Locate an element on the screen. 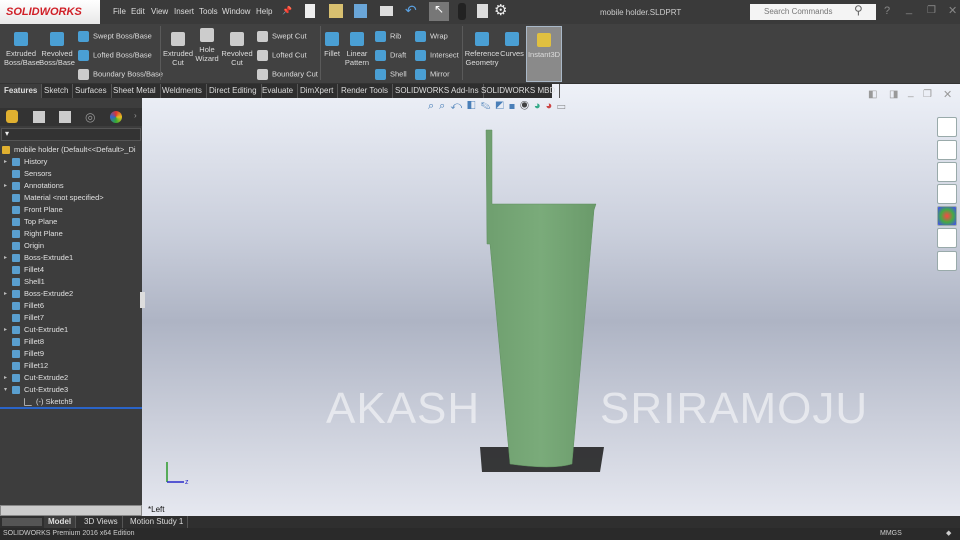  reference-geometry-button: Reference Geometry is located at coordinates (482, 49).